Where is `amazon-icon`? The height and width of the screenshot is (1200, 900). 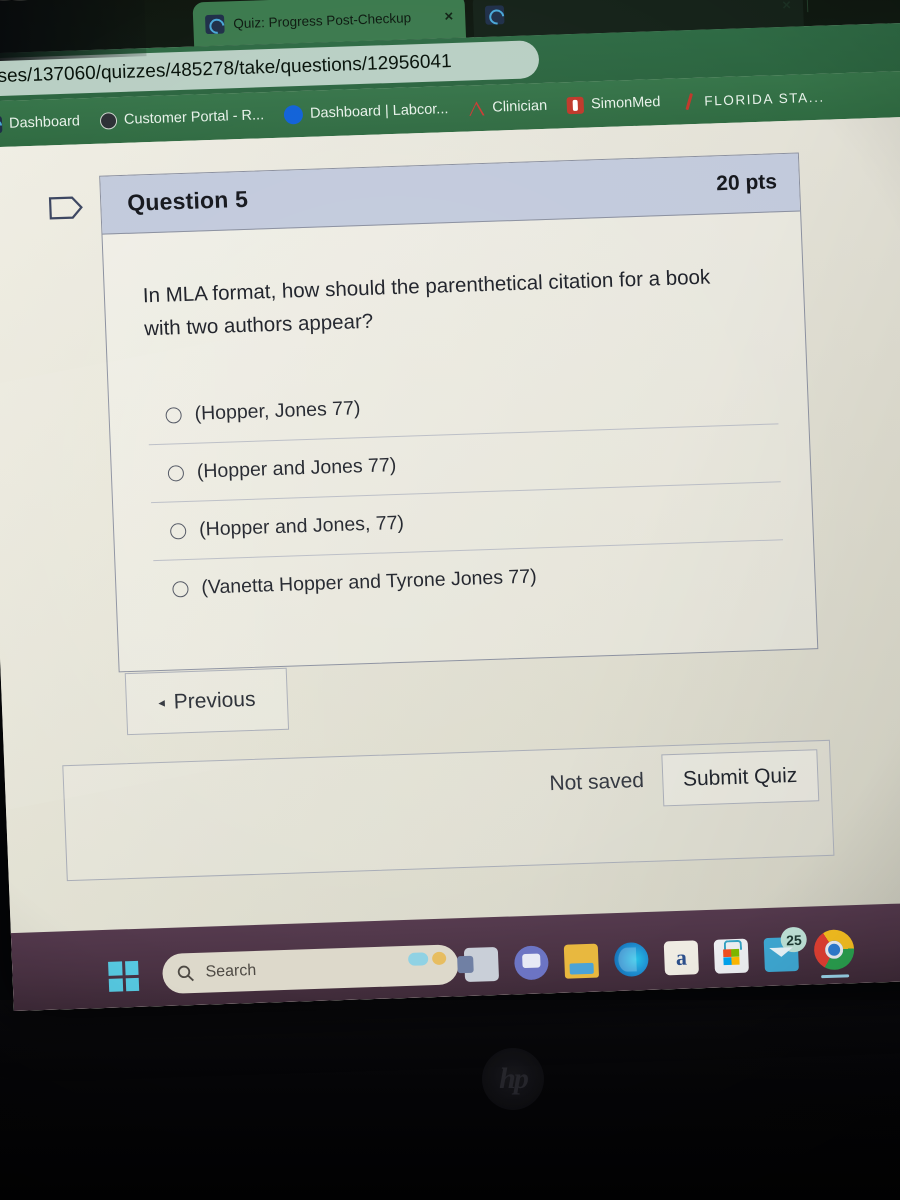 amazon-icon is located at coordinates (681, 958).